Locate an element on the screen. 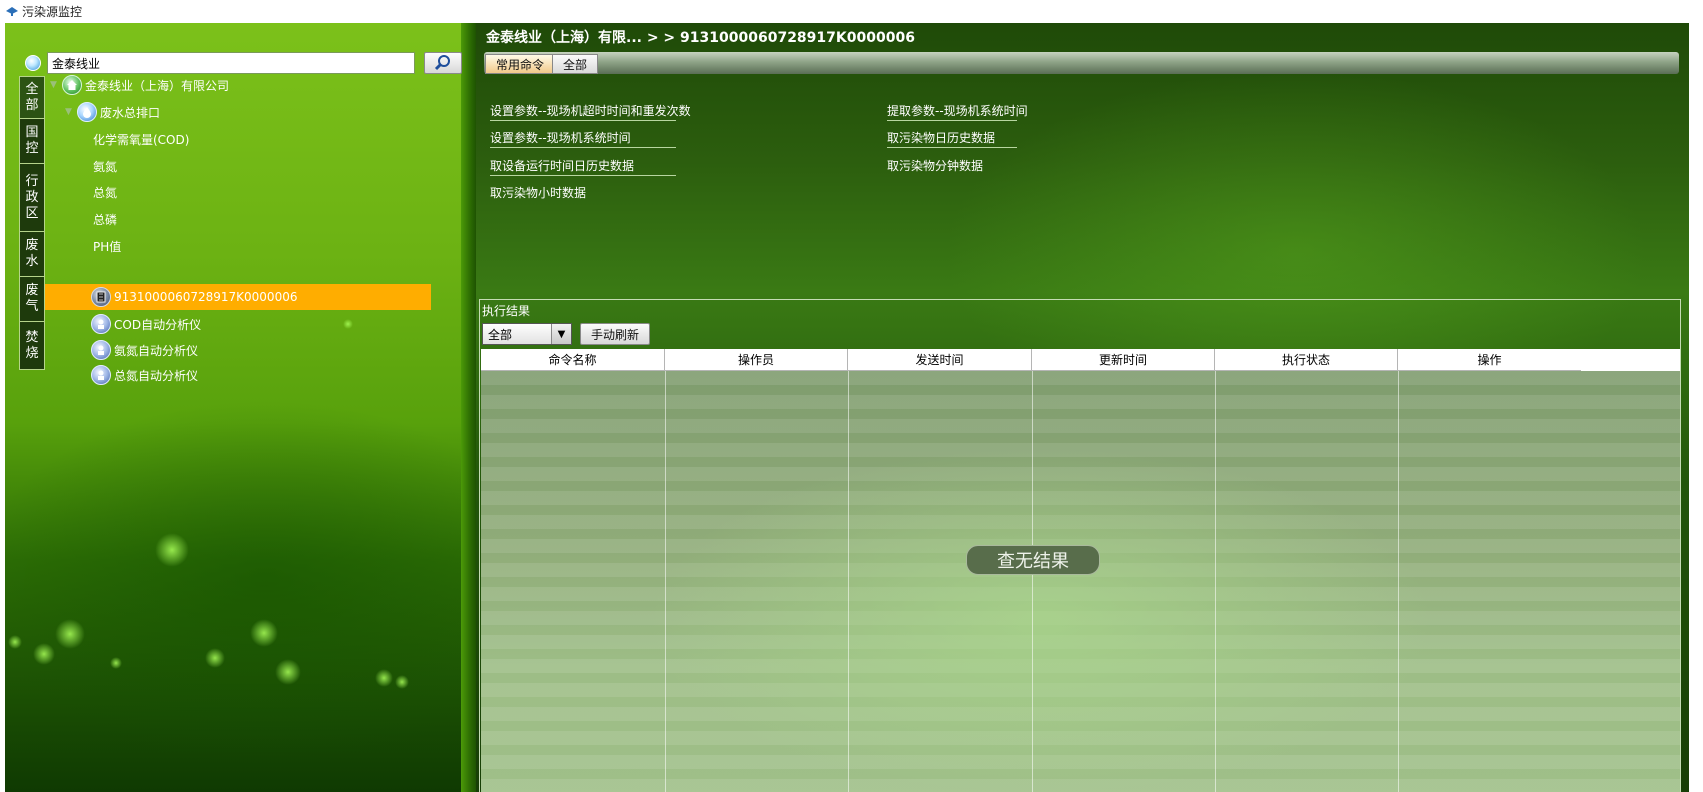  table-header: 命令名称 操作员 发送时间 更新时间 执行状态 操作 is located at coordinates (1080, 360).